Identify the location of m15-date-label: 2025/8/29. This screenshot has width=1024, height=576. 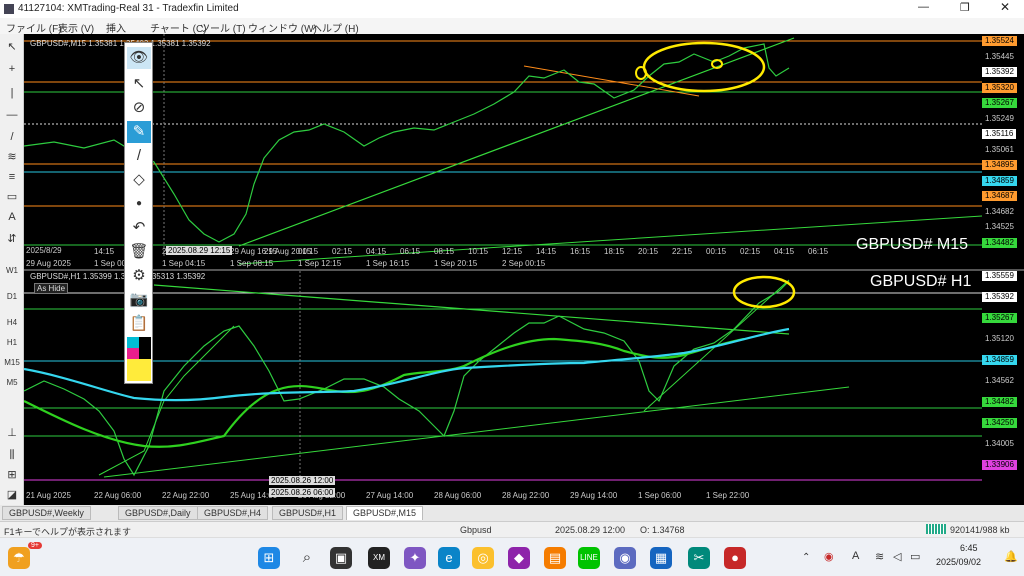
(44, 250).